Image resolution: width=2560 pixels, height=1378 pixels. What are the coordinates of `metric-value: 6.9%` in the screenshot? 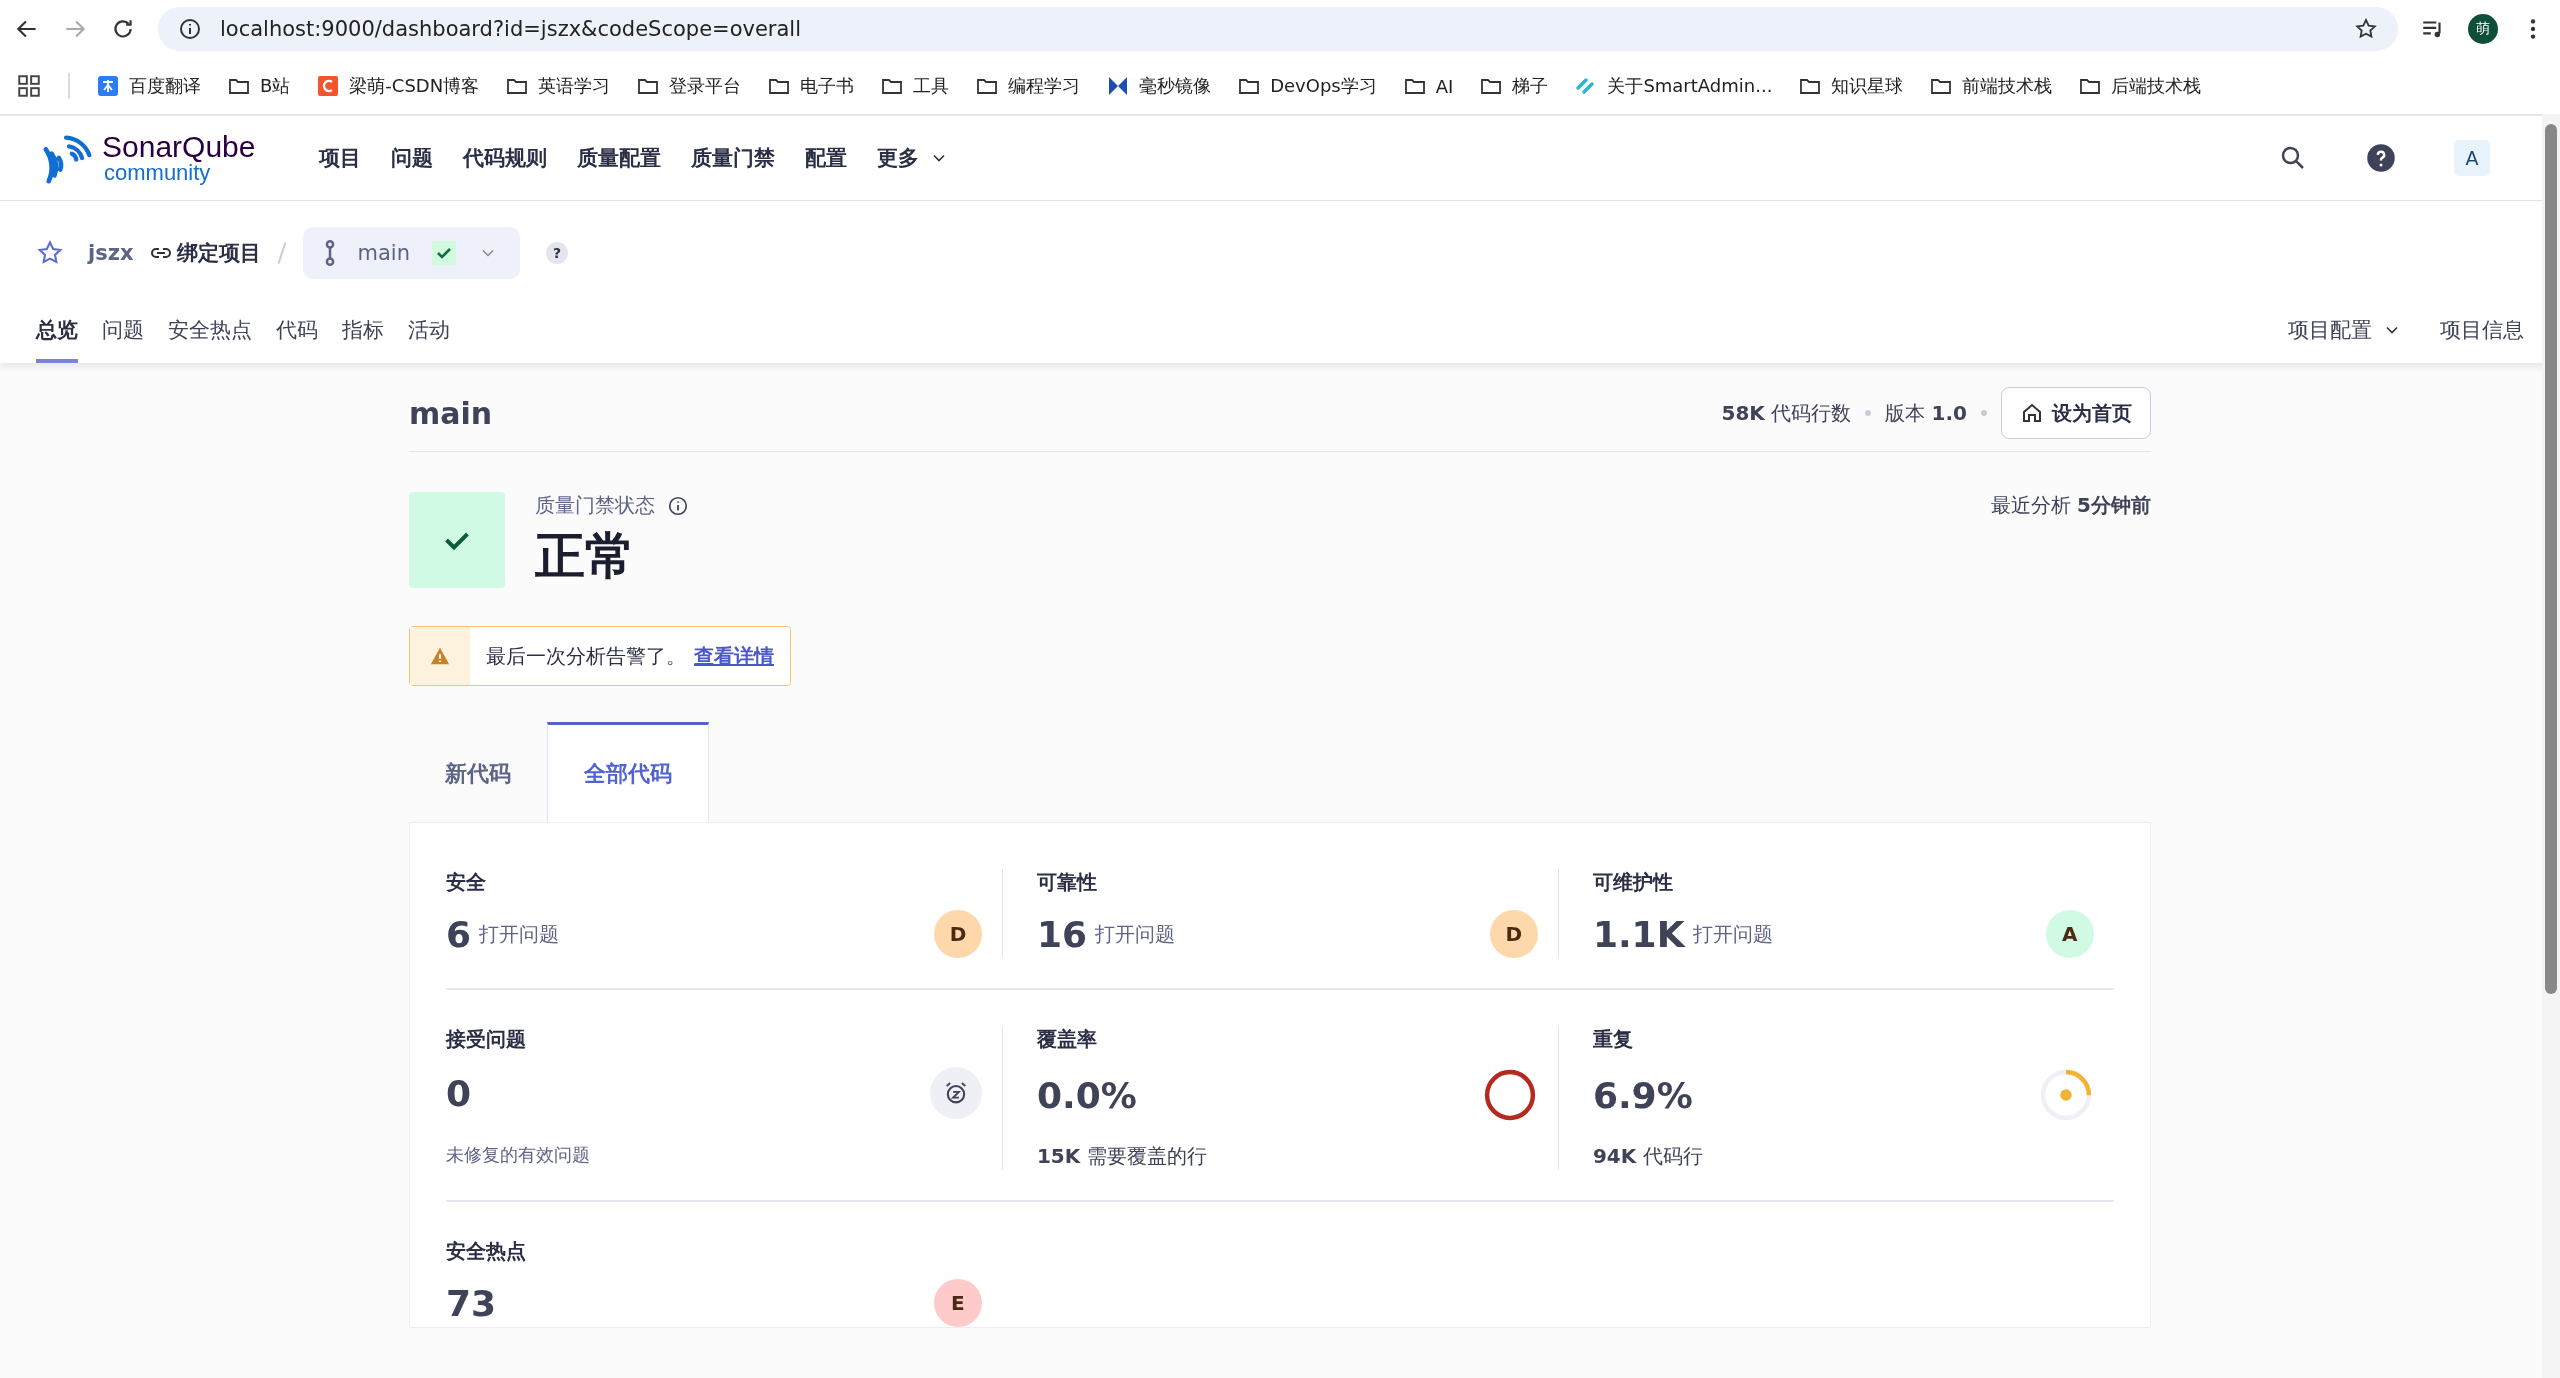 It's located at (1642, 1095).